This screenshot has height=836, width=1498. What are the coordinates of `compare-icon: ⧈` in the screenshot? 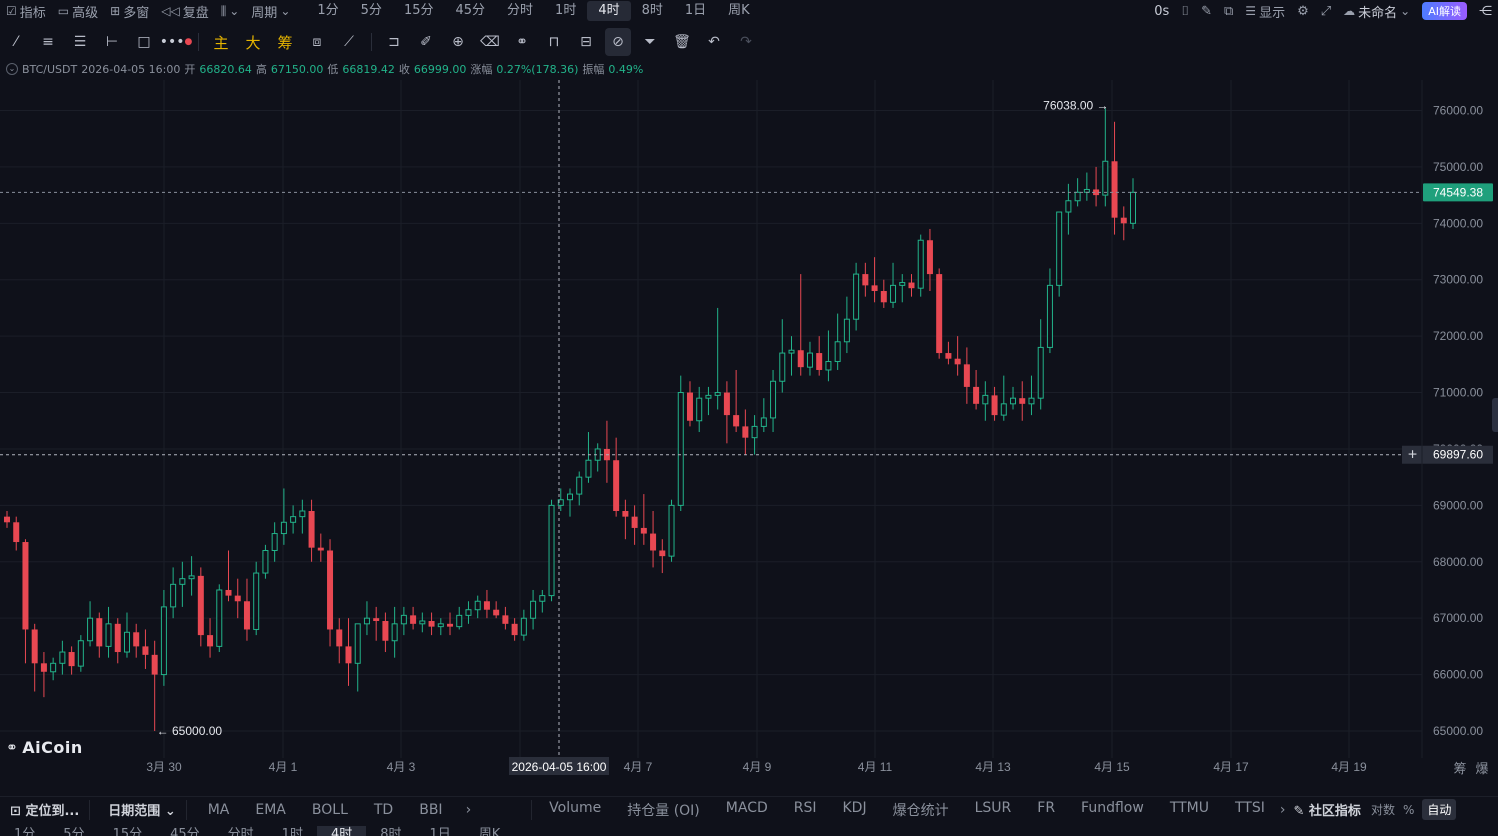 It's located at (317, 42).